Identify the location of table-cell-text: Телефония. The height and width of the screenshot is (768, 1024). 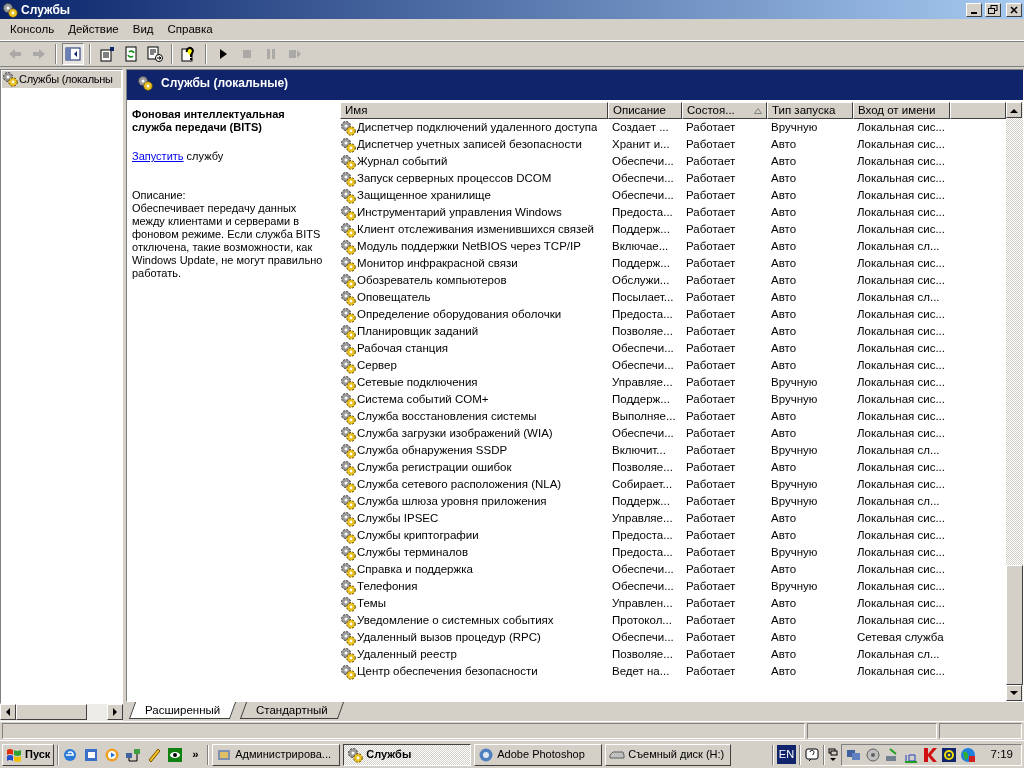
(387, 586).